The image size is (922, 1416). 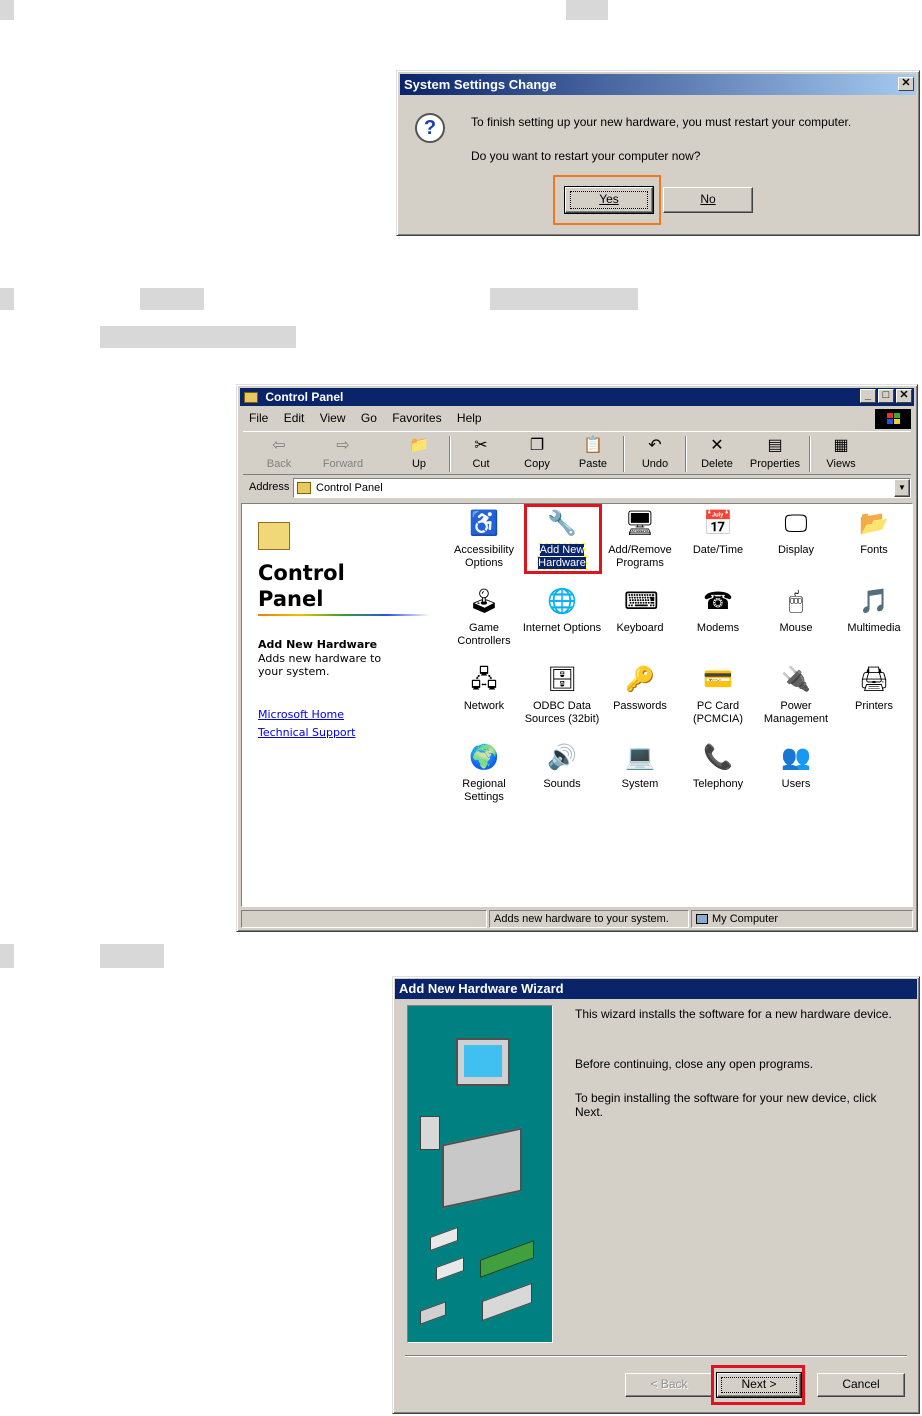 I want to click on cp-item-multimedia: 🎵 Multimedia, so click(x=873, y=610).